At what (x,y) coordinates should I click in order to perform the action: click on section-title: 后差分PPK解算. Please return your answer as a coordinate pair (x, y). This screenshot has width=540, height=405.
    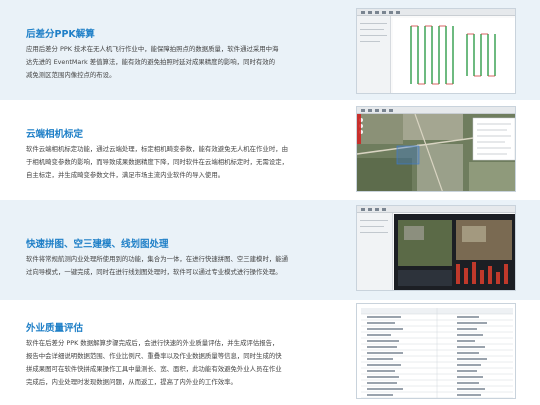
    Looking at the image, I should click on (60, 34).